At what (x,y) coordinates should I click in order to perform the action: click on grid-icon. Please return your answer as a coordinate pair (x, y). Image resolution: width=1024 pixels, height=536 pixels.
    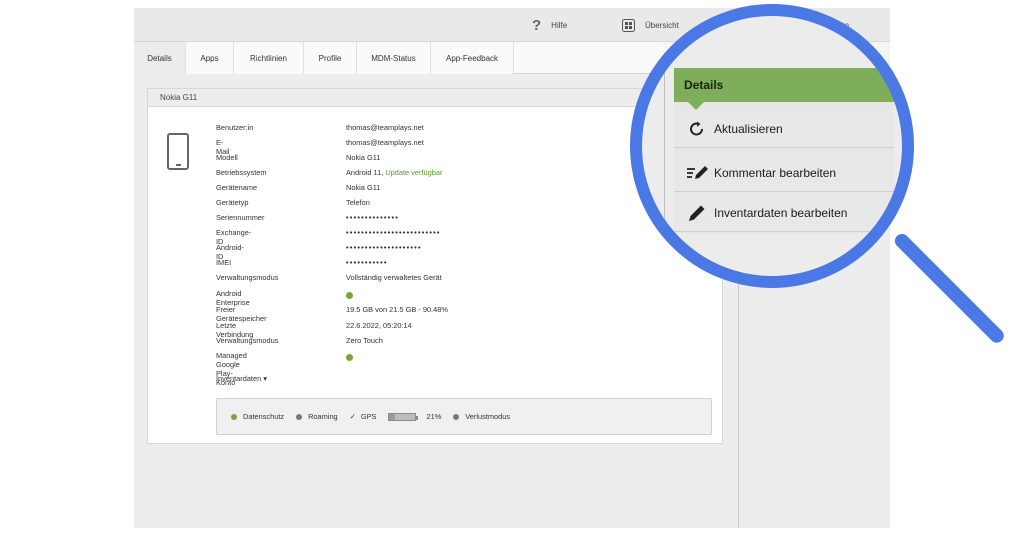
    Looking at the image, I should click on (628, 25).